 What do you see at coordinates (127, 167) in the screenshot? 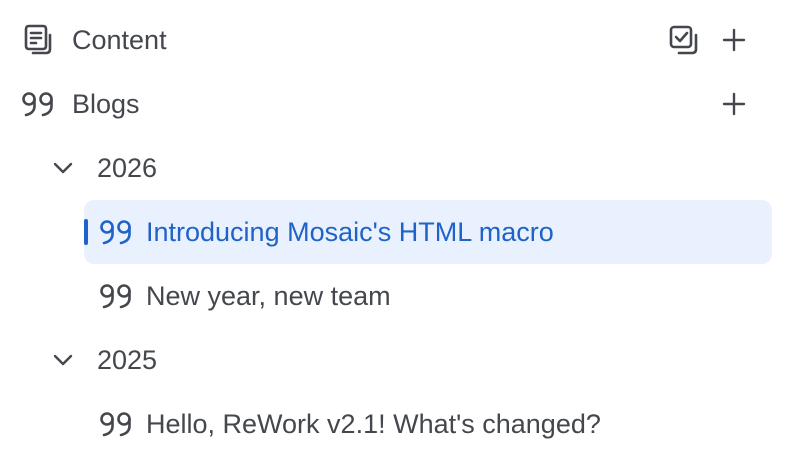
I see `year-label: 2026` at bounding box center [127, 167].